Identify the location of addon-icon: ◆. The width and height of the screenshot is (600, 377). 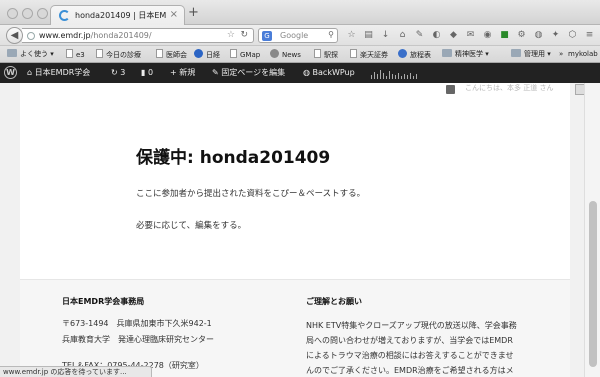
(453, 35).